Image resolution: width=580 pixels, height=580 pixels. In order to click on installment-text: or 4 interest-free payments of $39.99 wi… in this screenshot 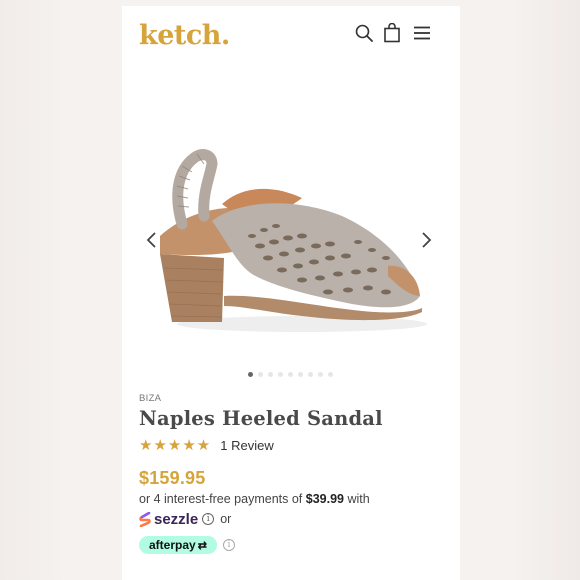, I will do `click(254, 499)`.